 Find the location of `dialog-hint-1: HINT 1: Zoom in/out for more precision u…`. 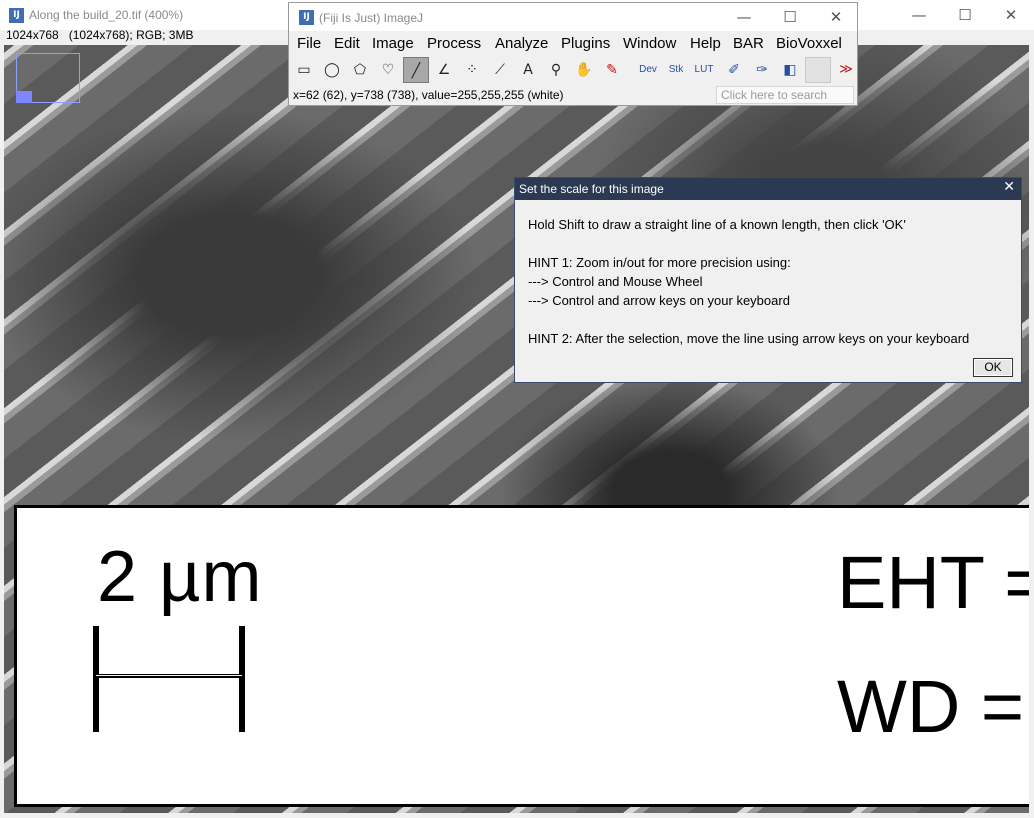

dialog-hint-1: HINT 1: Zoom in/out for more precision u… is located at coordinates (659, 262).